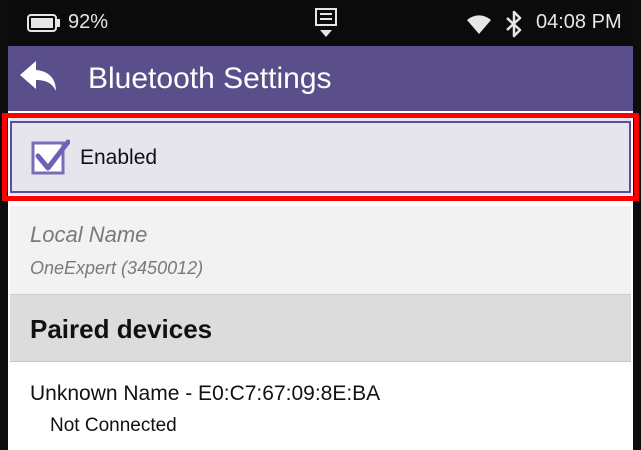 Image resolution: width=641 pixels, height=450 pixels. I want to click on page-title: Bluetooth Settings, so click(210, 78).